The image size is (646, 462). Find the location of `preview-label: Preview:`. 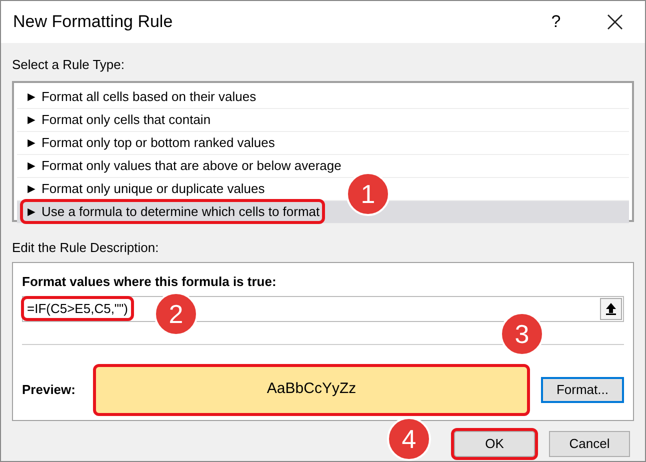

preview-label: Preview: is located at coordinates (49, 389).